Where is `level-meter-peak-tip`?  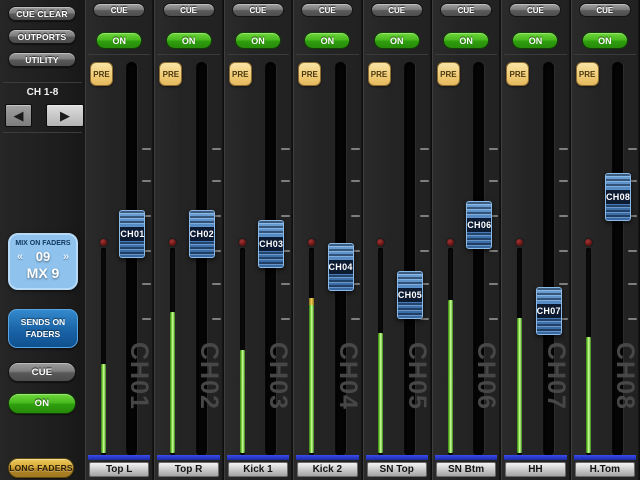 level-meter-peak-tip is located at coordinates (311, 301).